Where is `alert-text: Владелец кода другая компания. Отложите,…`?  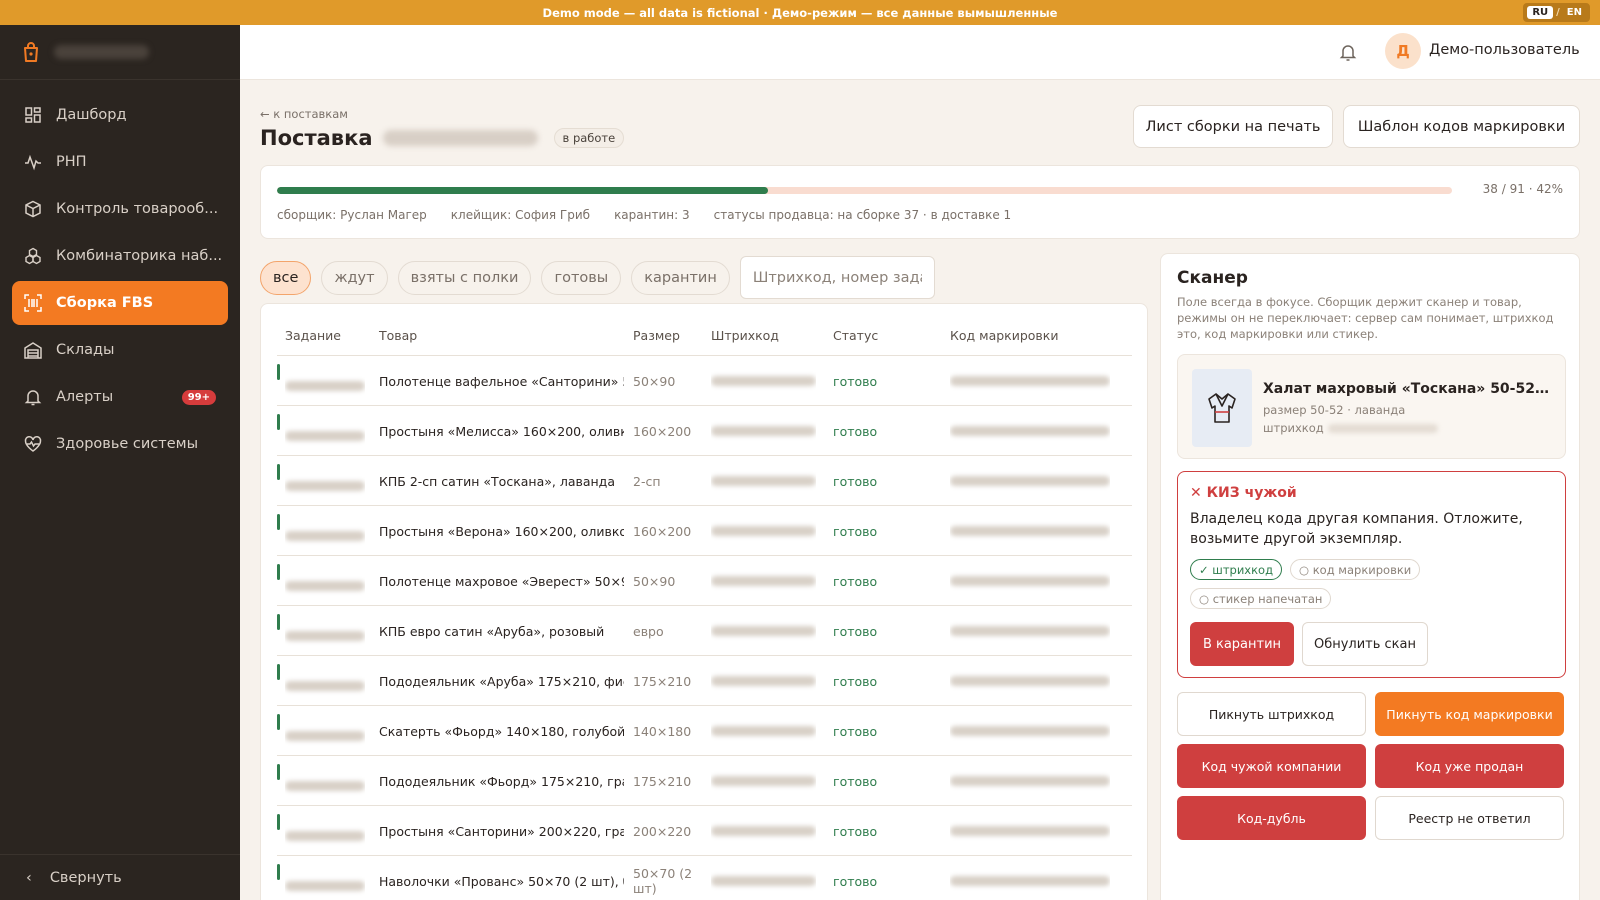 alert-text: Владелец кода другая компания. Отложите,… is located at coordinates (1356, 529).